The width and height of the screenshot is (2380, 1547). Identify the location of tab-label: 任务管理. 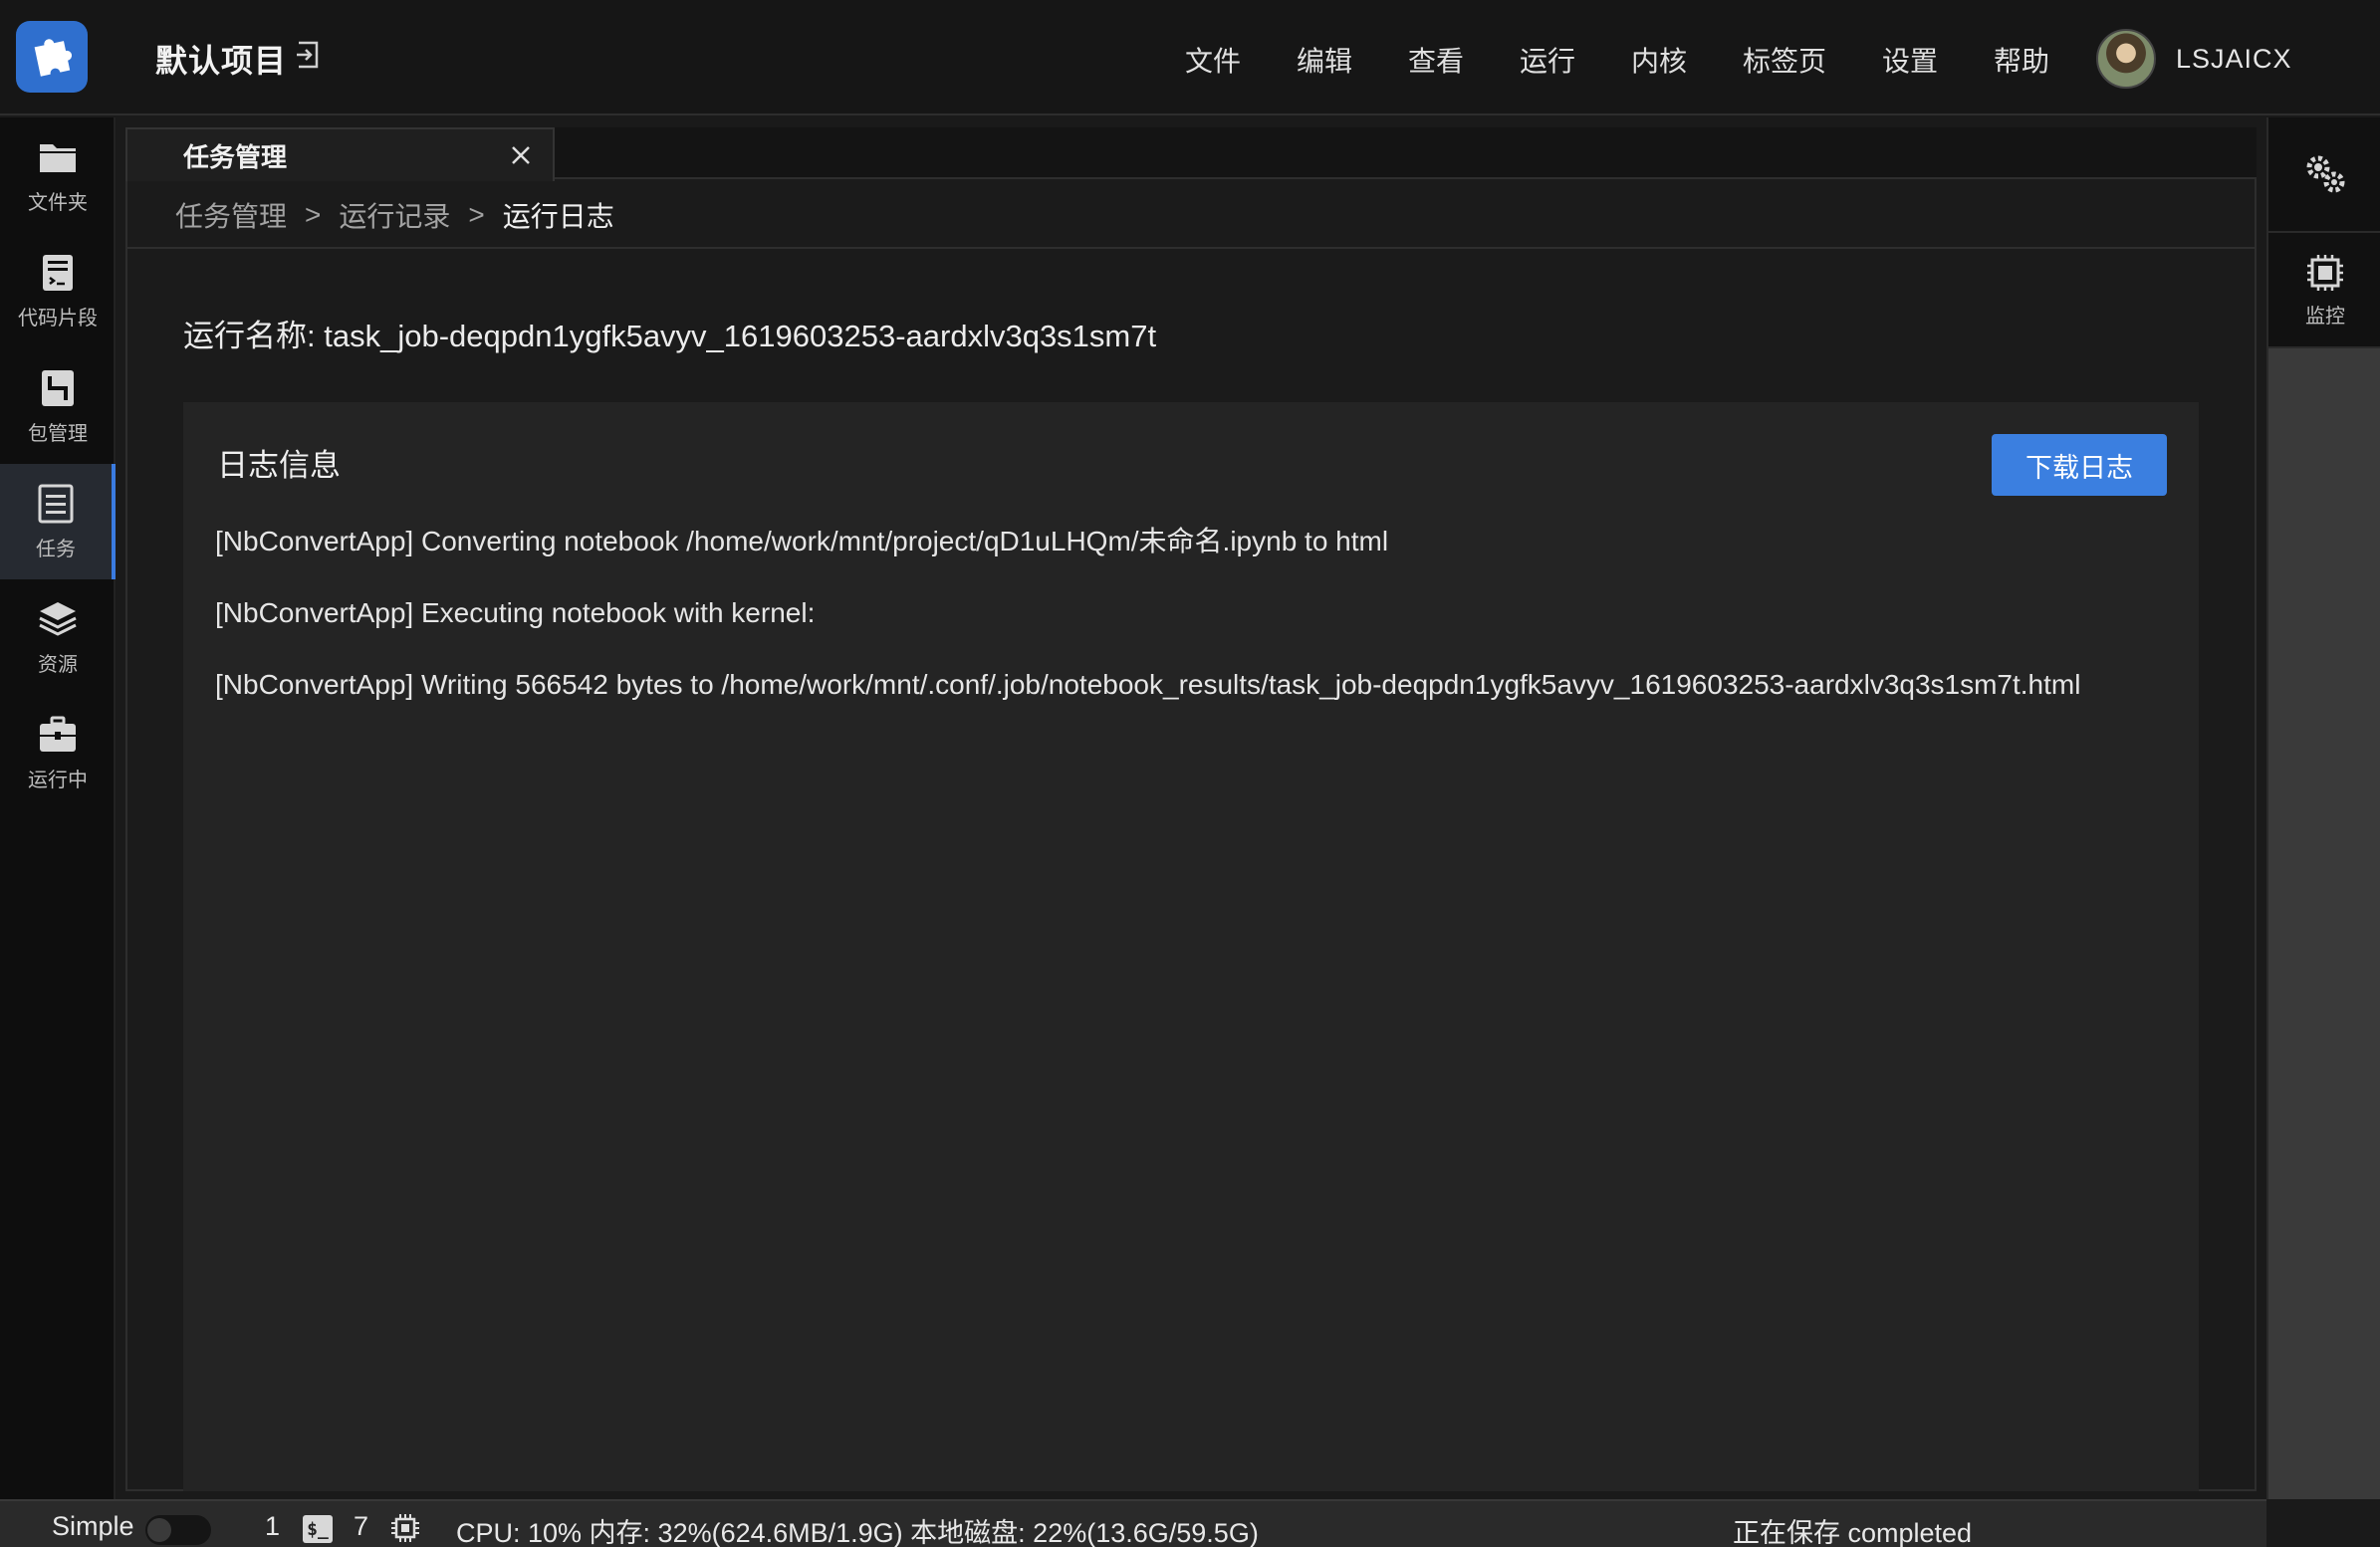
(235, 156).